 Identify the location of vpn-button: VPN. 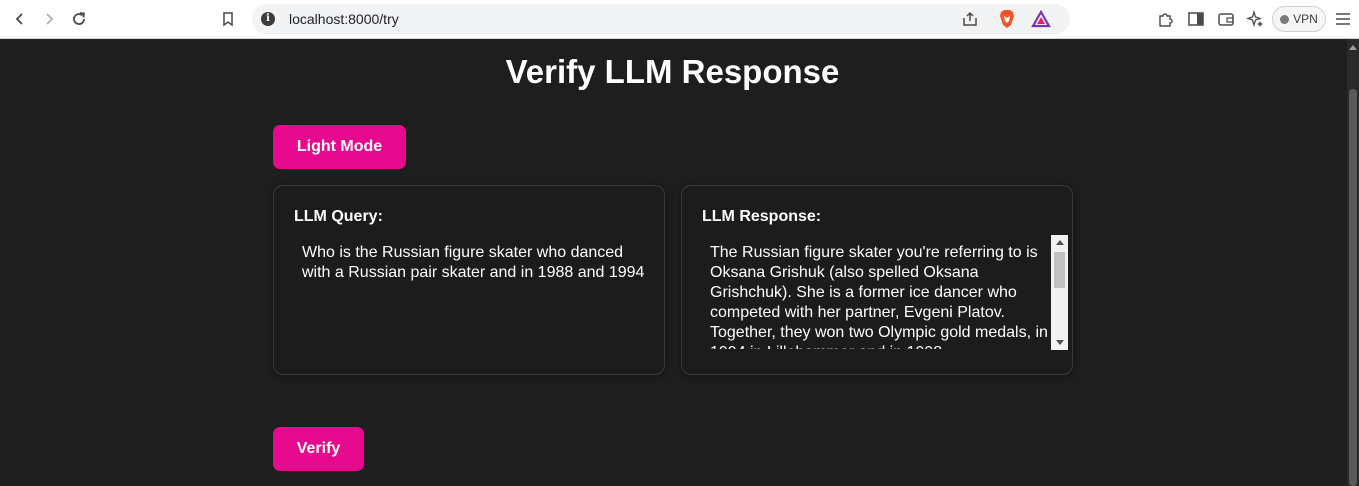
(1299, 19).